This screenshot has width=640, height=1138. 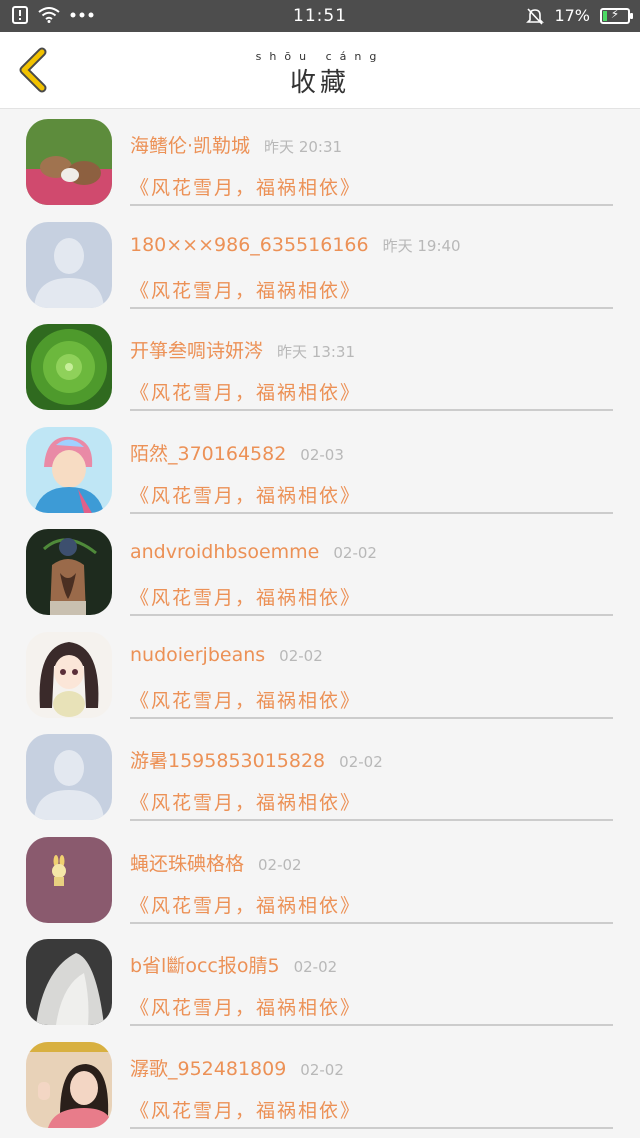 I want to click on contact-name: andvroidhbsoemme, so click(x=225, y=552).